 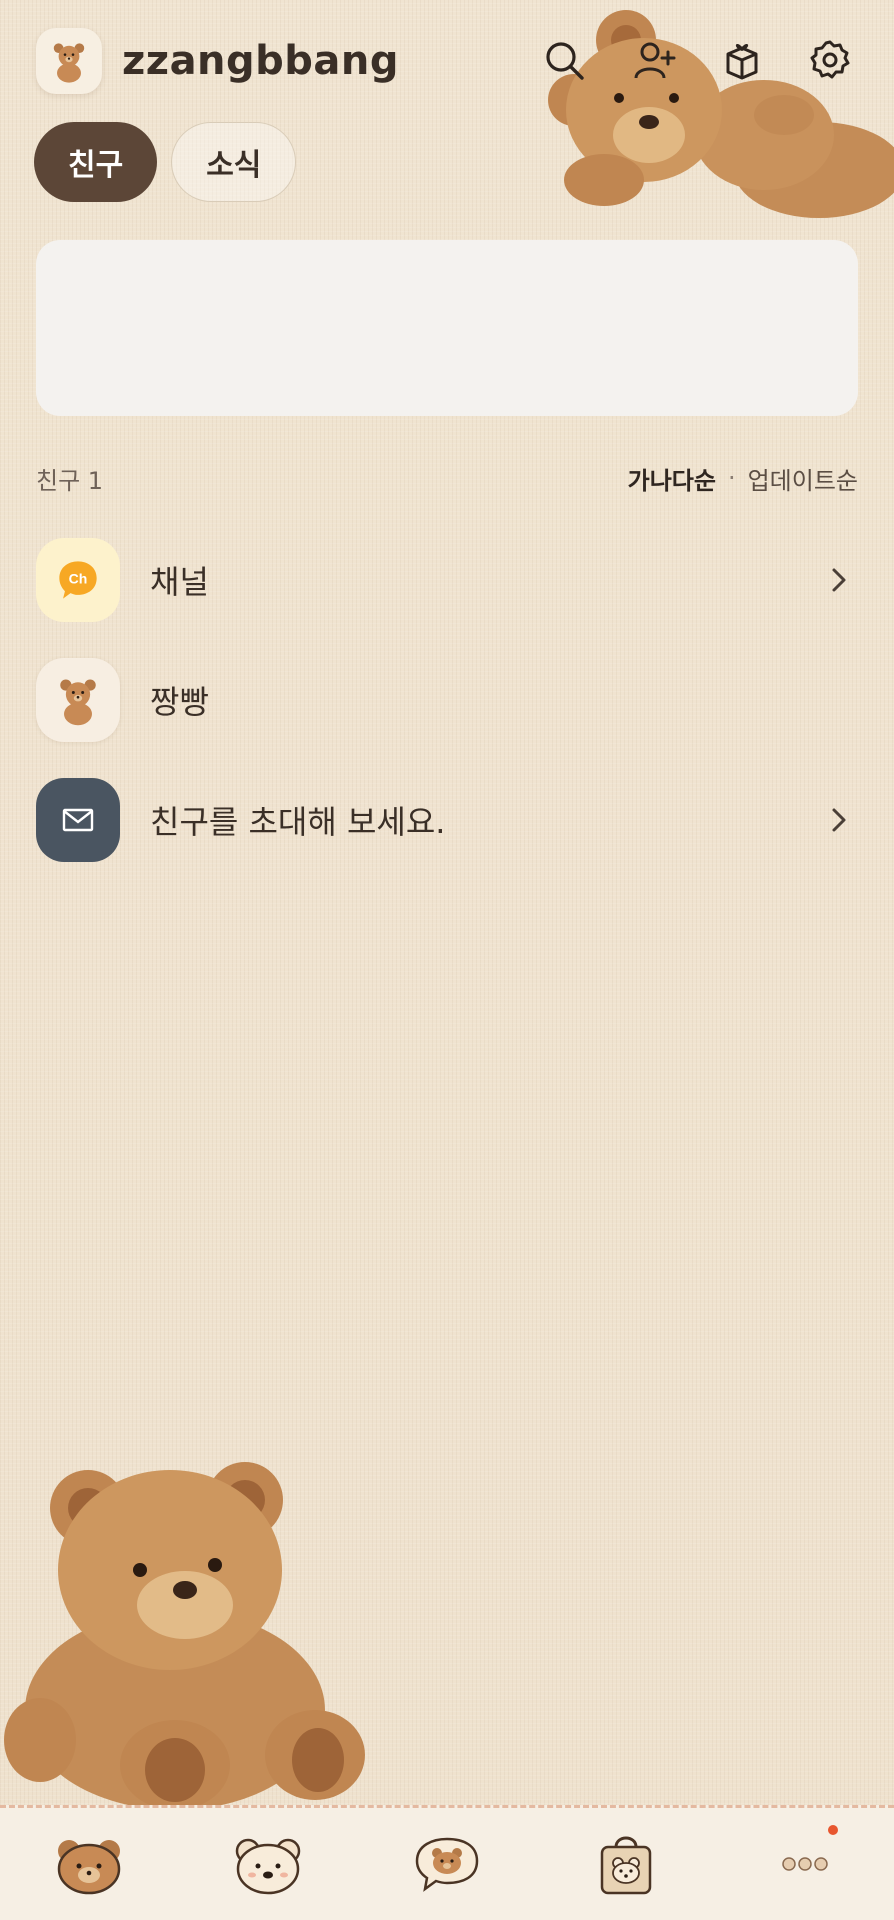 I want to click on list-item-channel: Ch 채널, so click(x=447, y=580).